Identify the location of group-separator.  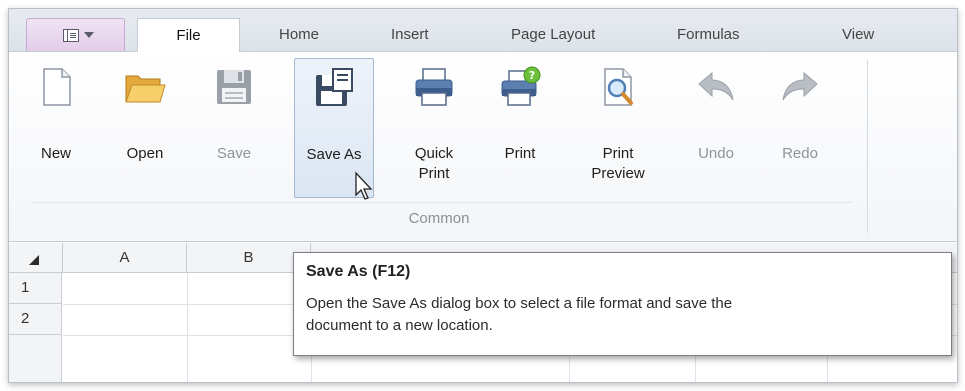
(867, 146).